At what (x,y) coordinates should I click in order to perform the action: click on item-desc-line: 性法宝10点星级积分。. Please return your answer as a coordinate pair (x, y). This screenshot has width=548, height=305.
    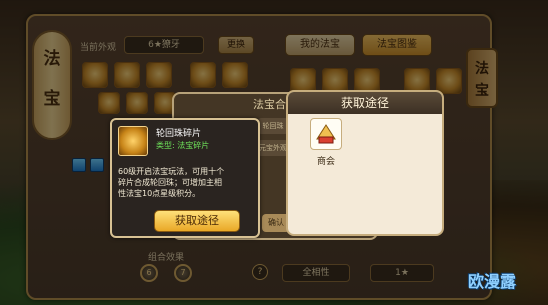
    Looking at the image, I should click on (159, 193).